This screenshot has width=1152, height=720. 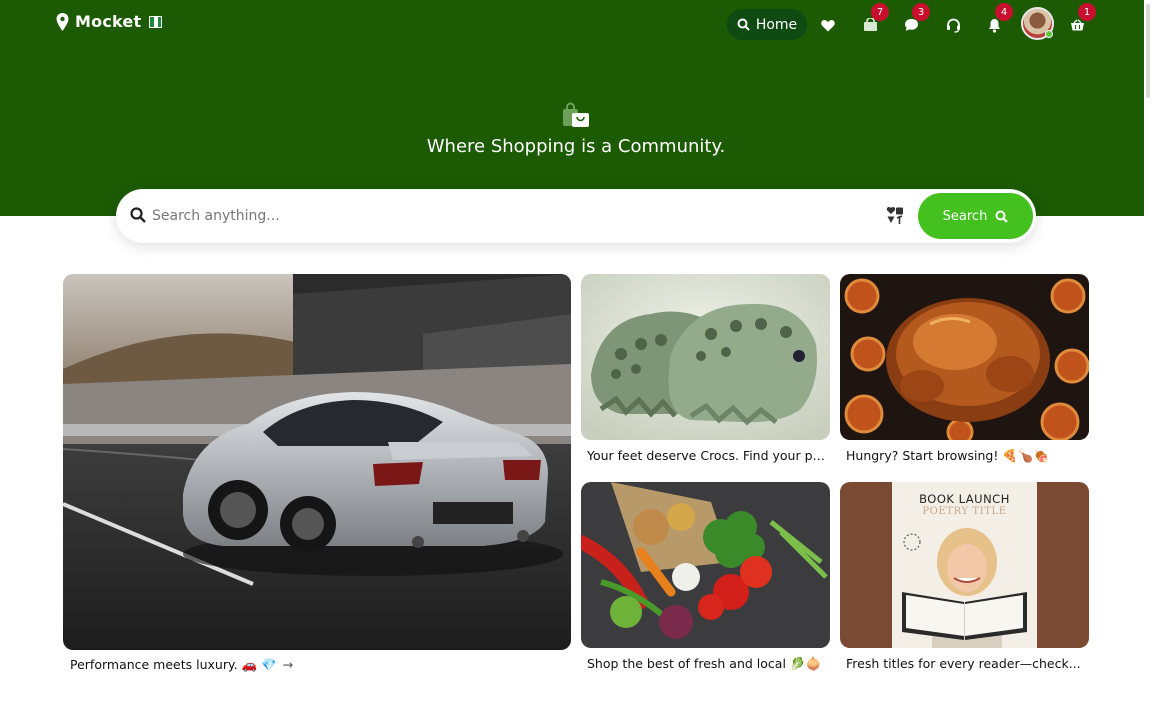 I want to click on cart-button: 1, so click(x=1081, y=19).